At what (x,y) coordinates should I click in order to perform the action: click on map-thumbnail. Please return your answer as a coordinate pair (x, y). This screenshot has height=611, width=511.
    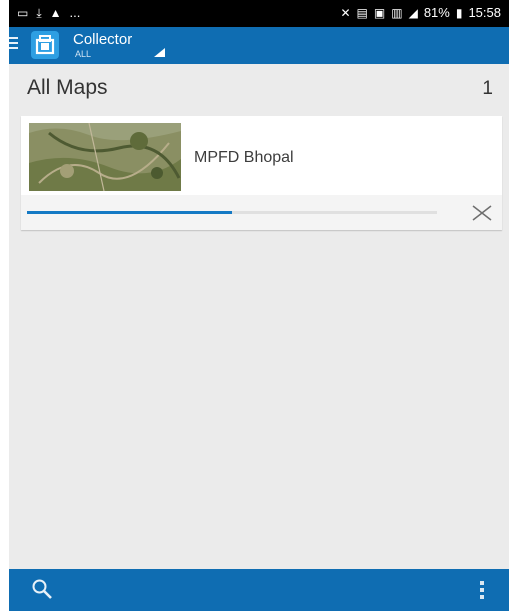
    Looking at the image, I should click on (105, 157).